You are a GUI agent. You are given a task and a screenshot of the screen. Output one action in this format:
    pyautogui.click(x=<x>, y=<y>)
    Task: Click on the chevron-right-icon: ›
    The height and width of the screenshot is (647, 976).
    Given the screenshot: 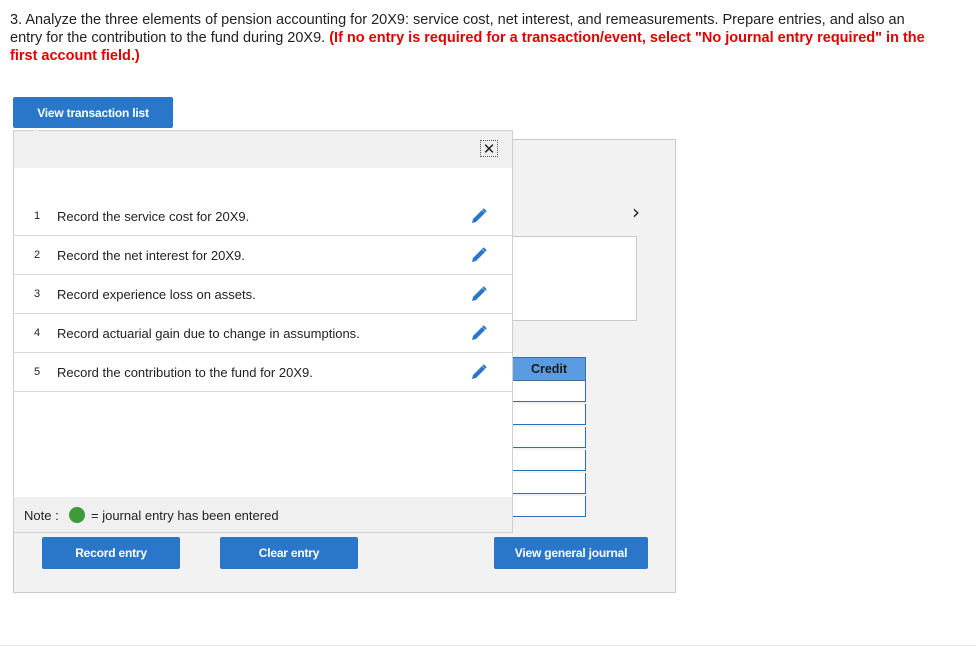 What is the action you would take?
    pyautogui.click(x=636, y=212)
    